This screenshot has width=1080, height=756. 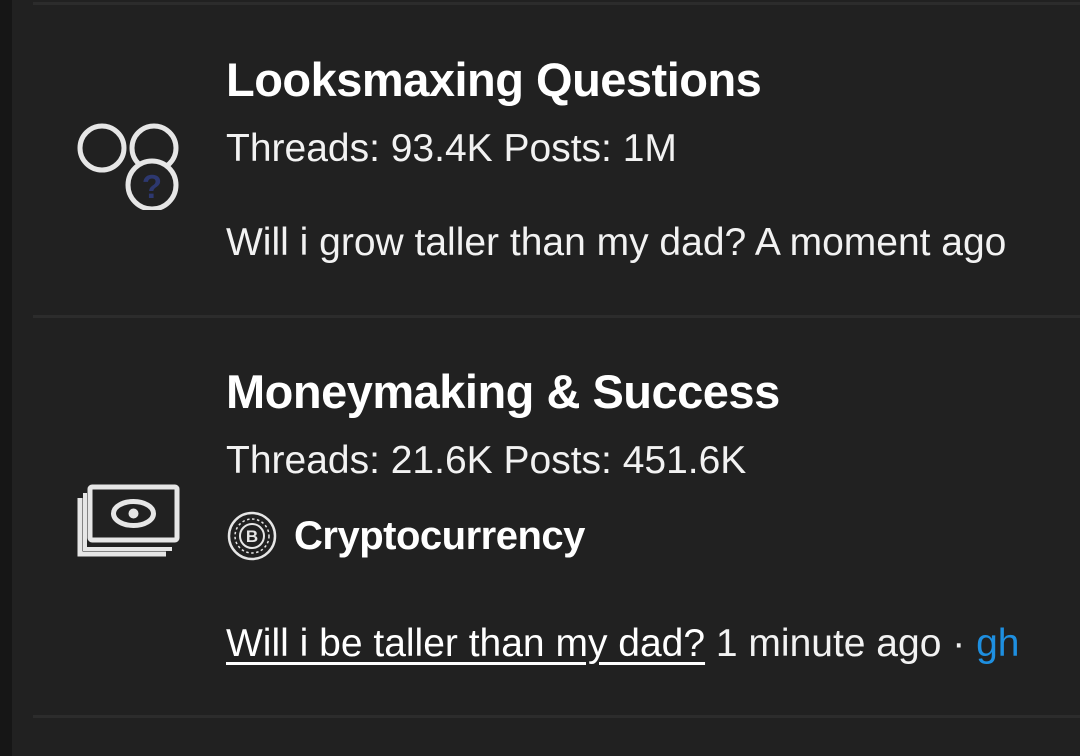 I want to click on node-stats: Threads: 93.4K Posts: 1M, so click(x=451, y=148).